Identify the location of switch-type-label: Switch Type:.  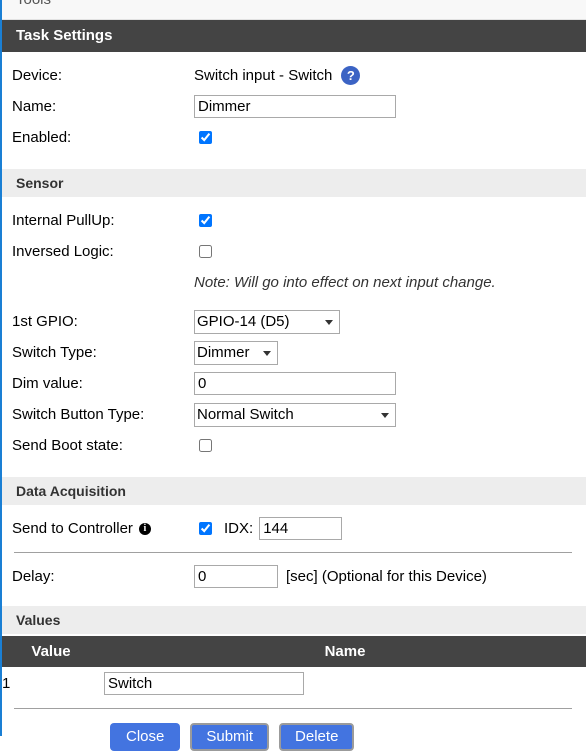
(54, 352).